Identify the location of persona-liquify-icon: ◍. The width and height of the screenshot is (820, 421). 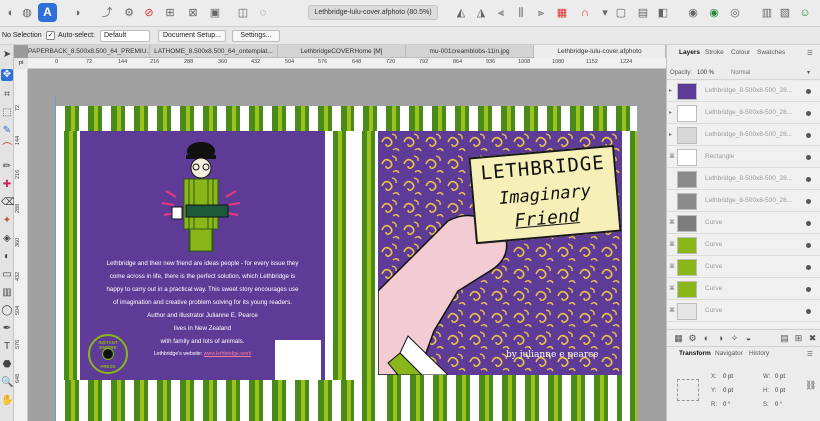
(27, 13).